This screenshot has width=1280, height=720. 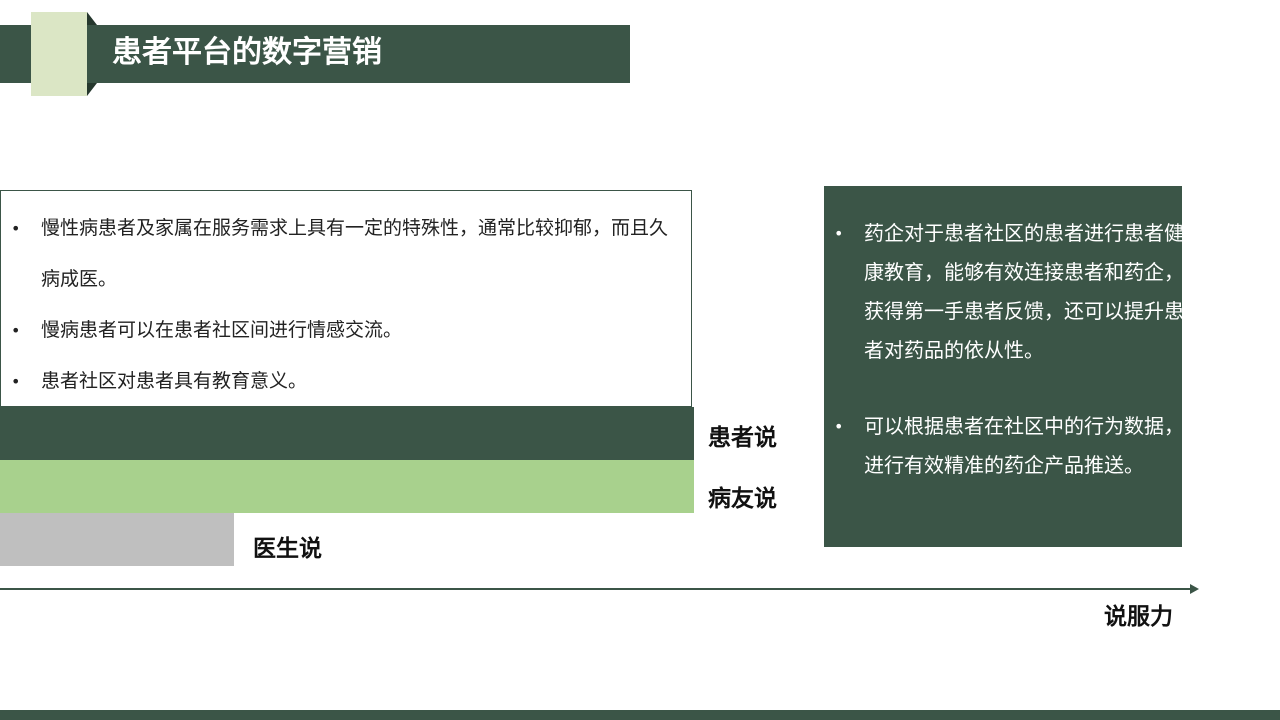 What do you see at coordinates (347, 433) in the screenshot?
I see `patient-says-bar` at bounding box center [347, 433].